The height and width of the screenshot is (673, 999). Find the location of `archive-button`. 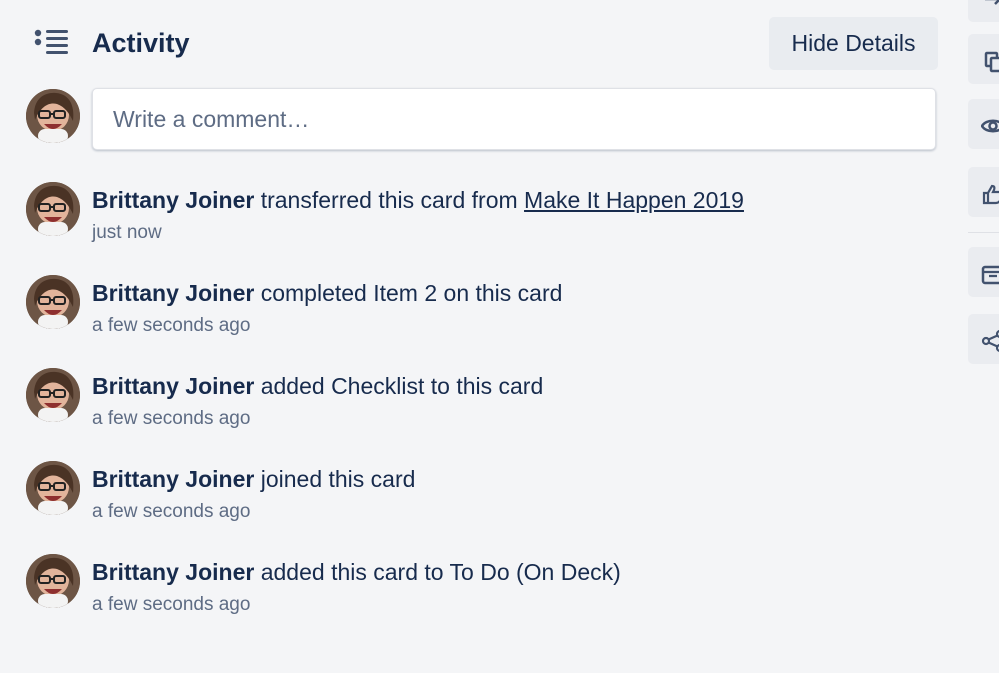

archive-button is located at coordinates (983, 272).